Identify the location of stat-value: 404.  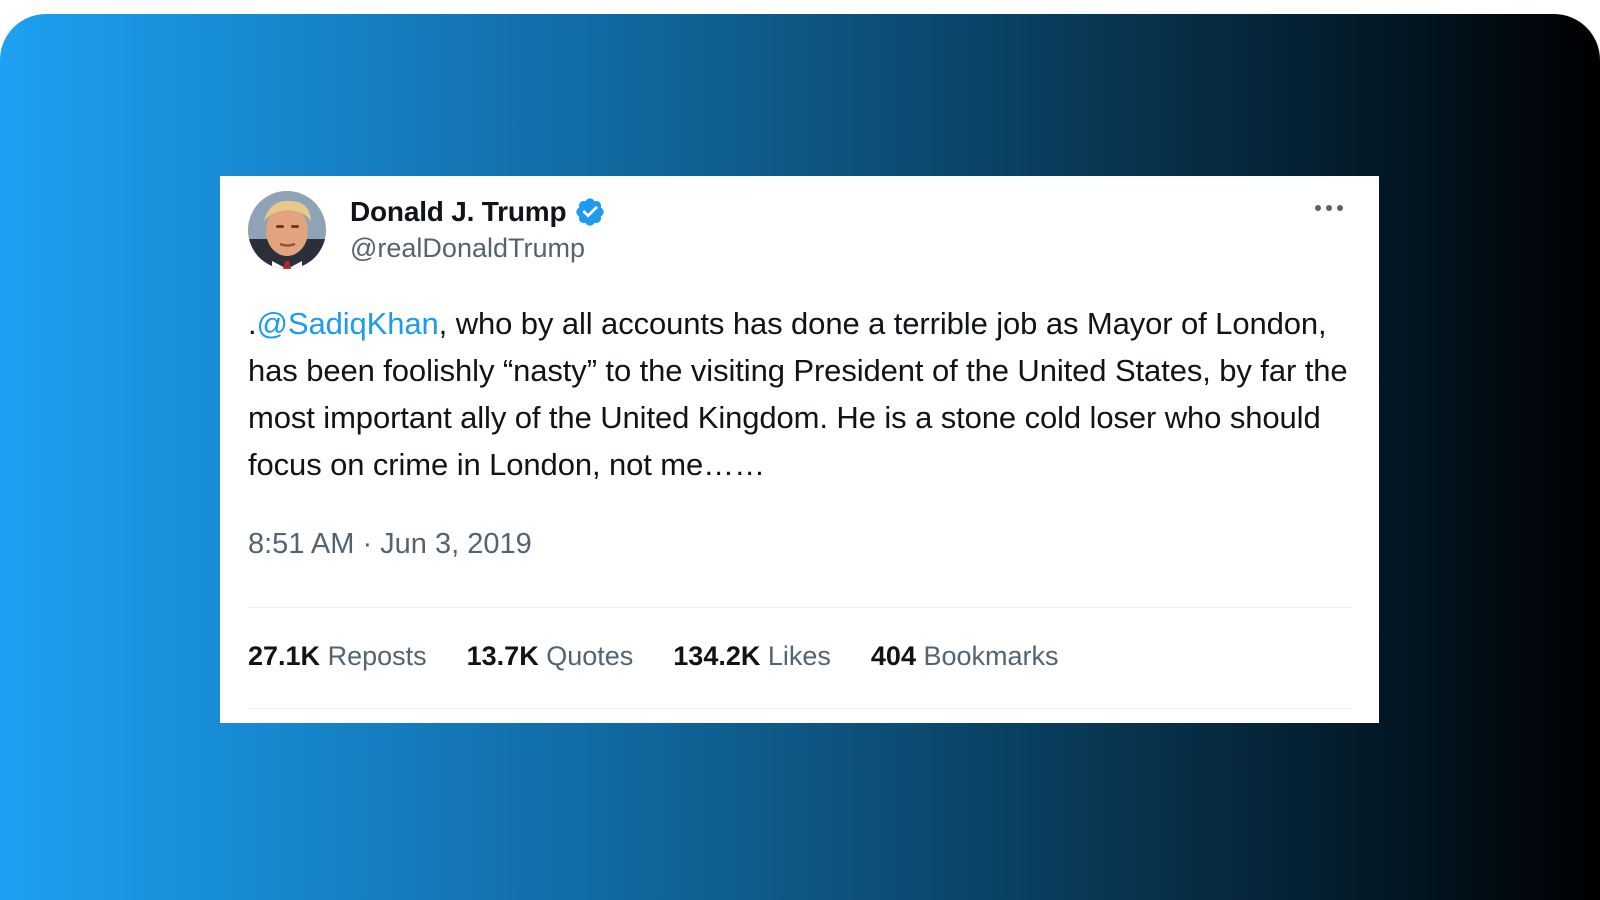
(893, 655).